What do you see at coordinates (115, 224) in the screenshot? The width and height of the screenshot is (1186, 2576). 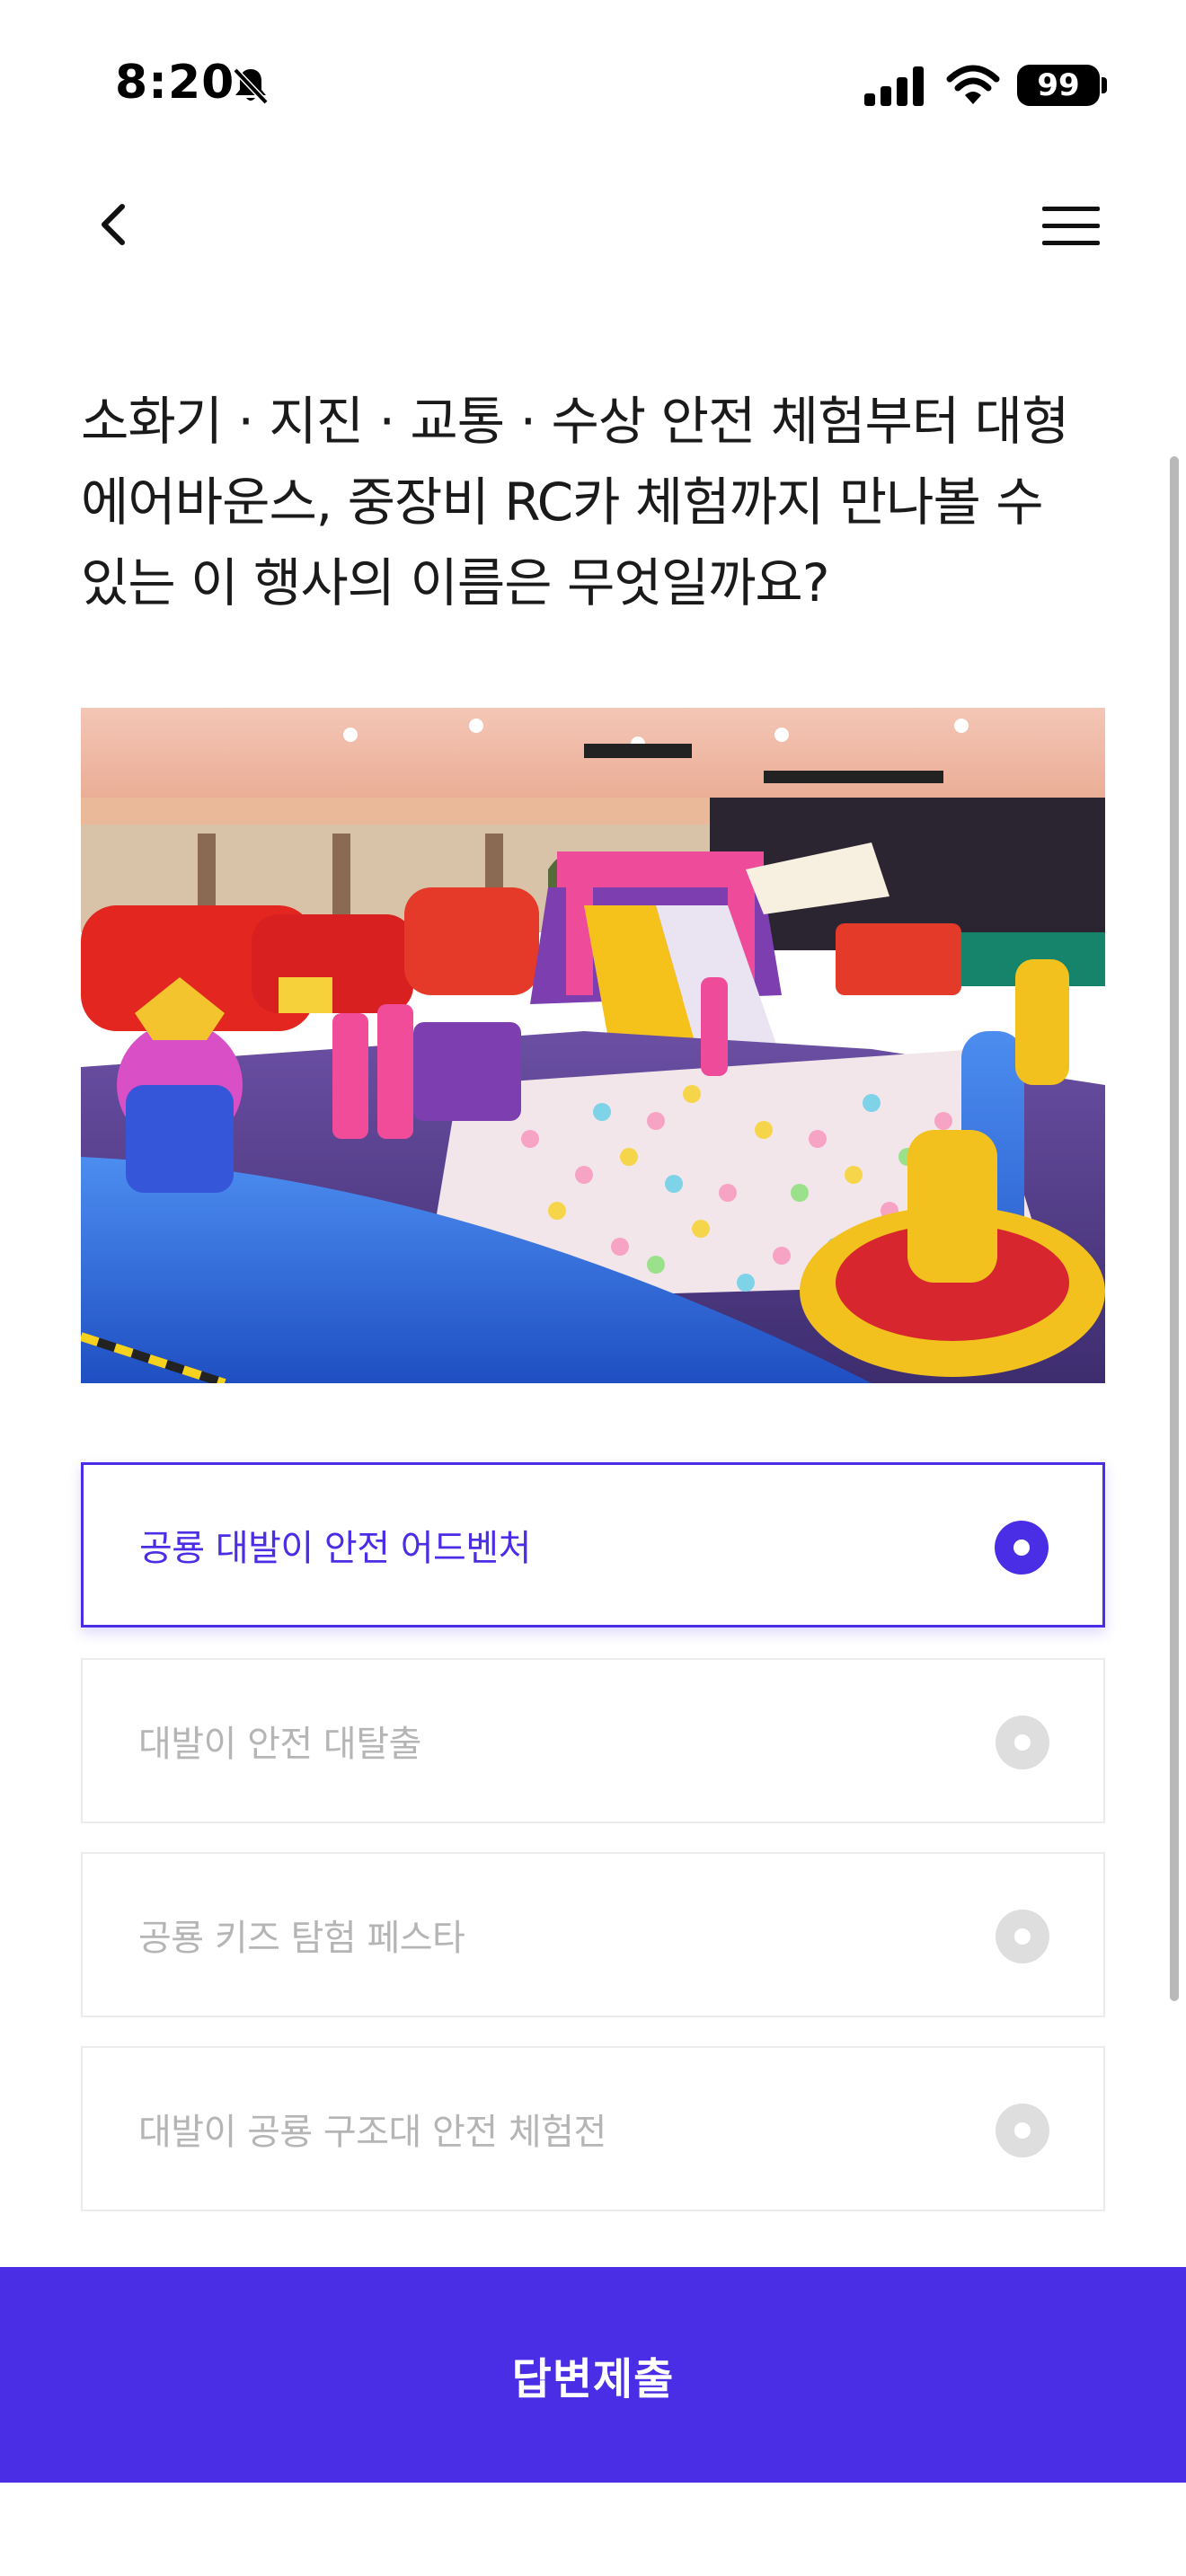 I see `chevron-left-icon` at bounding box center [115, 224].